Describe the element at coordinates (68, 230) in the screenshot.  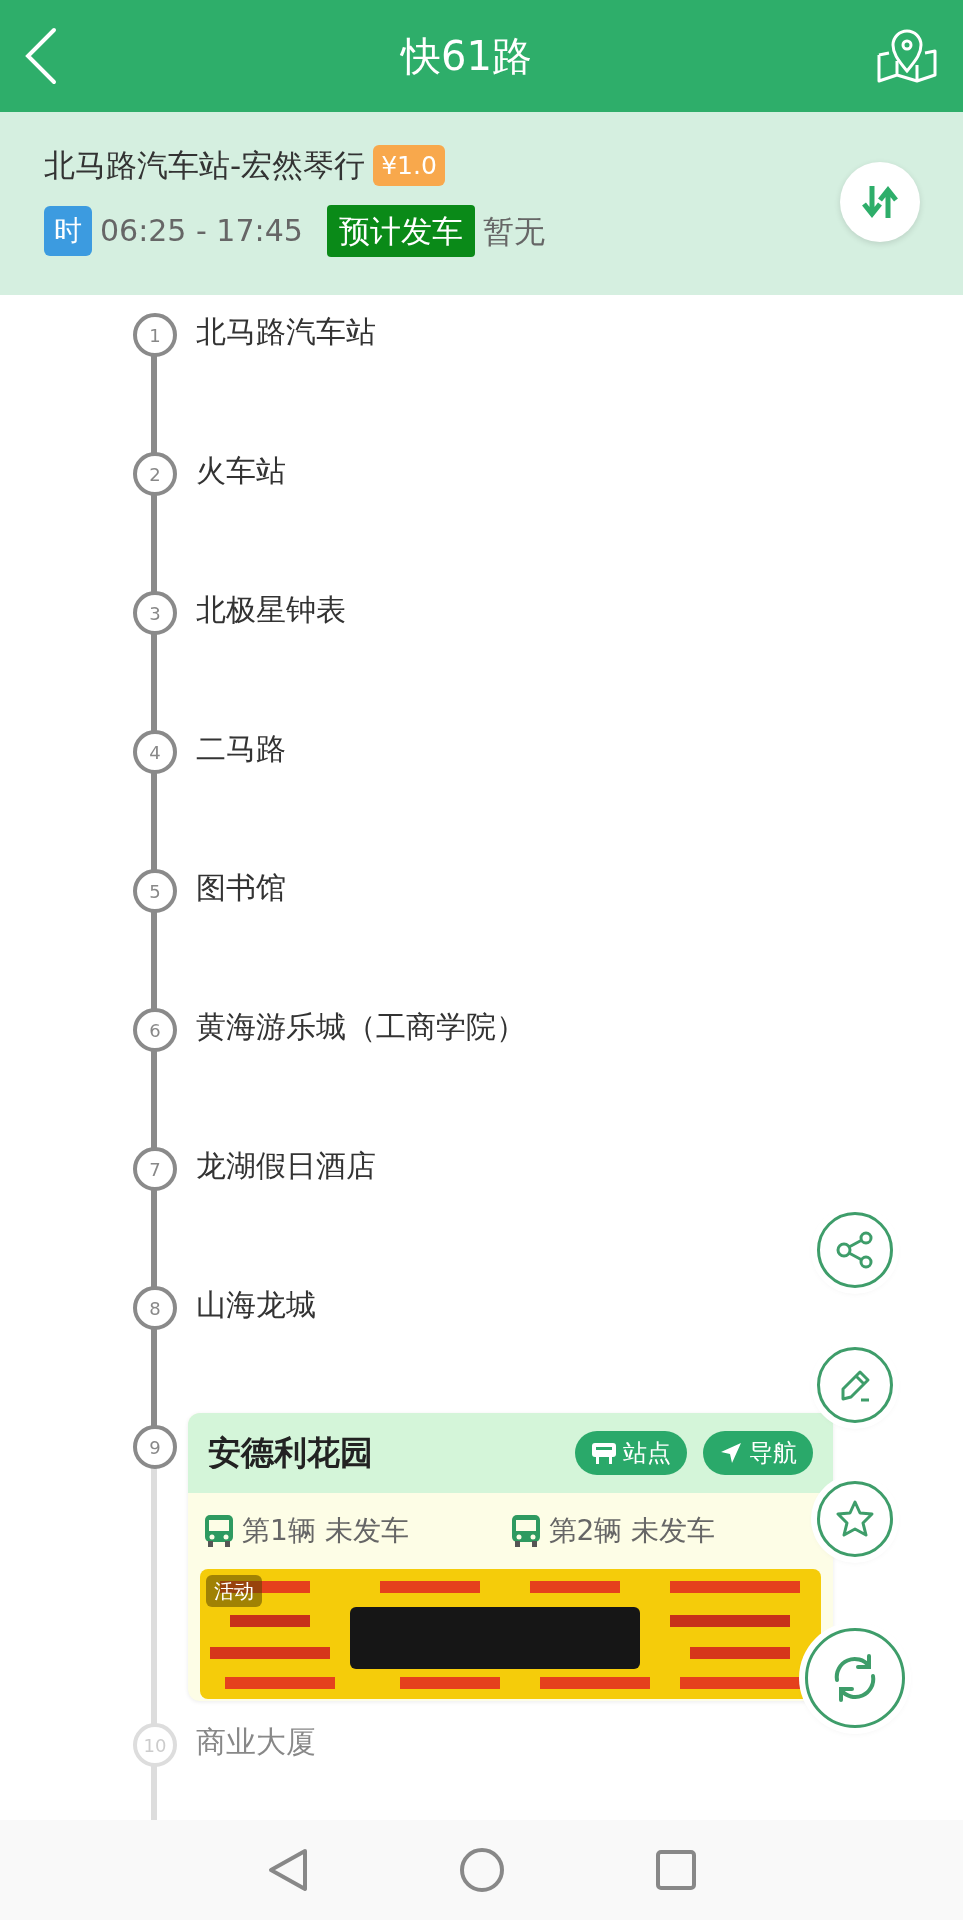
I see `time-badge: 时` at that location.